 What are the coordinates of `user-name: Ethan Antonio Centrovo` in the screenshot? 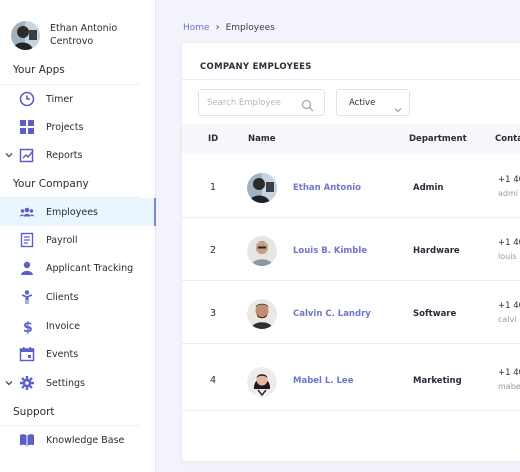 It's located at (83, 35).